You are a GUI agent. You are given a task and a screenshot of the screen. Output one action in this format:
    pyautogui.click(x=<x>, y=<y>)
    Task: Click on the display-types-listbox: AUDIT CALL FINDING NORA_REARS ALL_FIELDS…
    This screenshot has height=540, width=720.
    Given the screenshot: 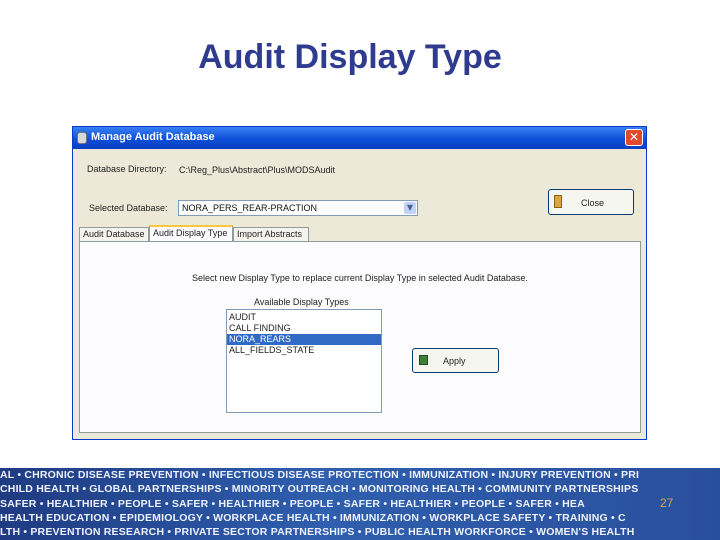 What is the action you would take?
    pyautogui.click(x=304, y=361)
    